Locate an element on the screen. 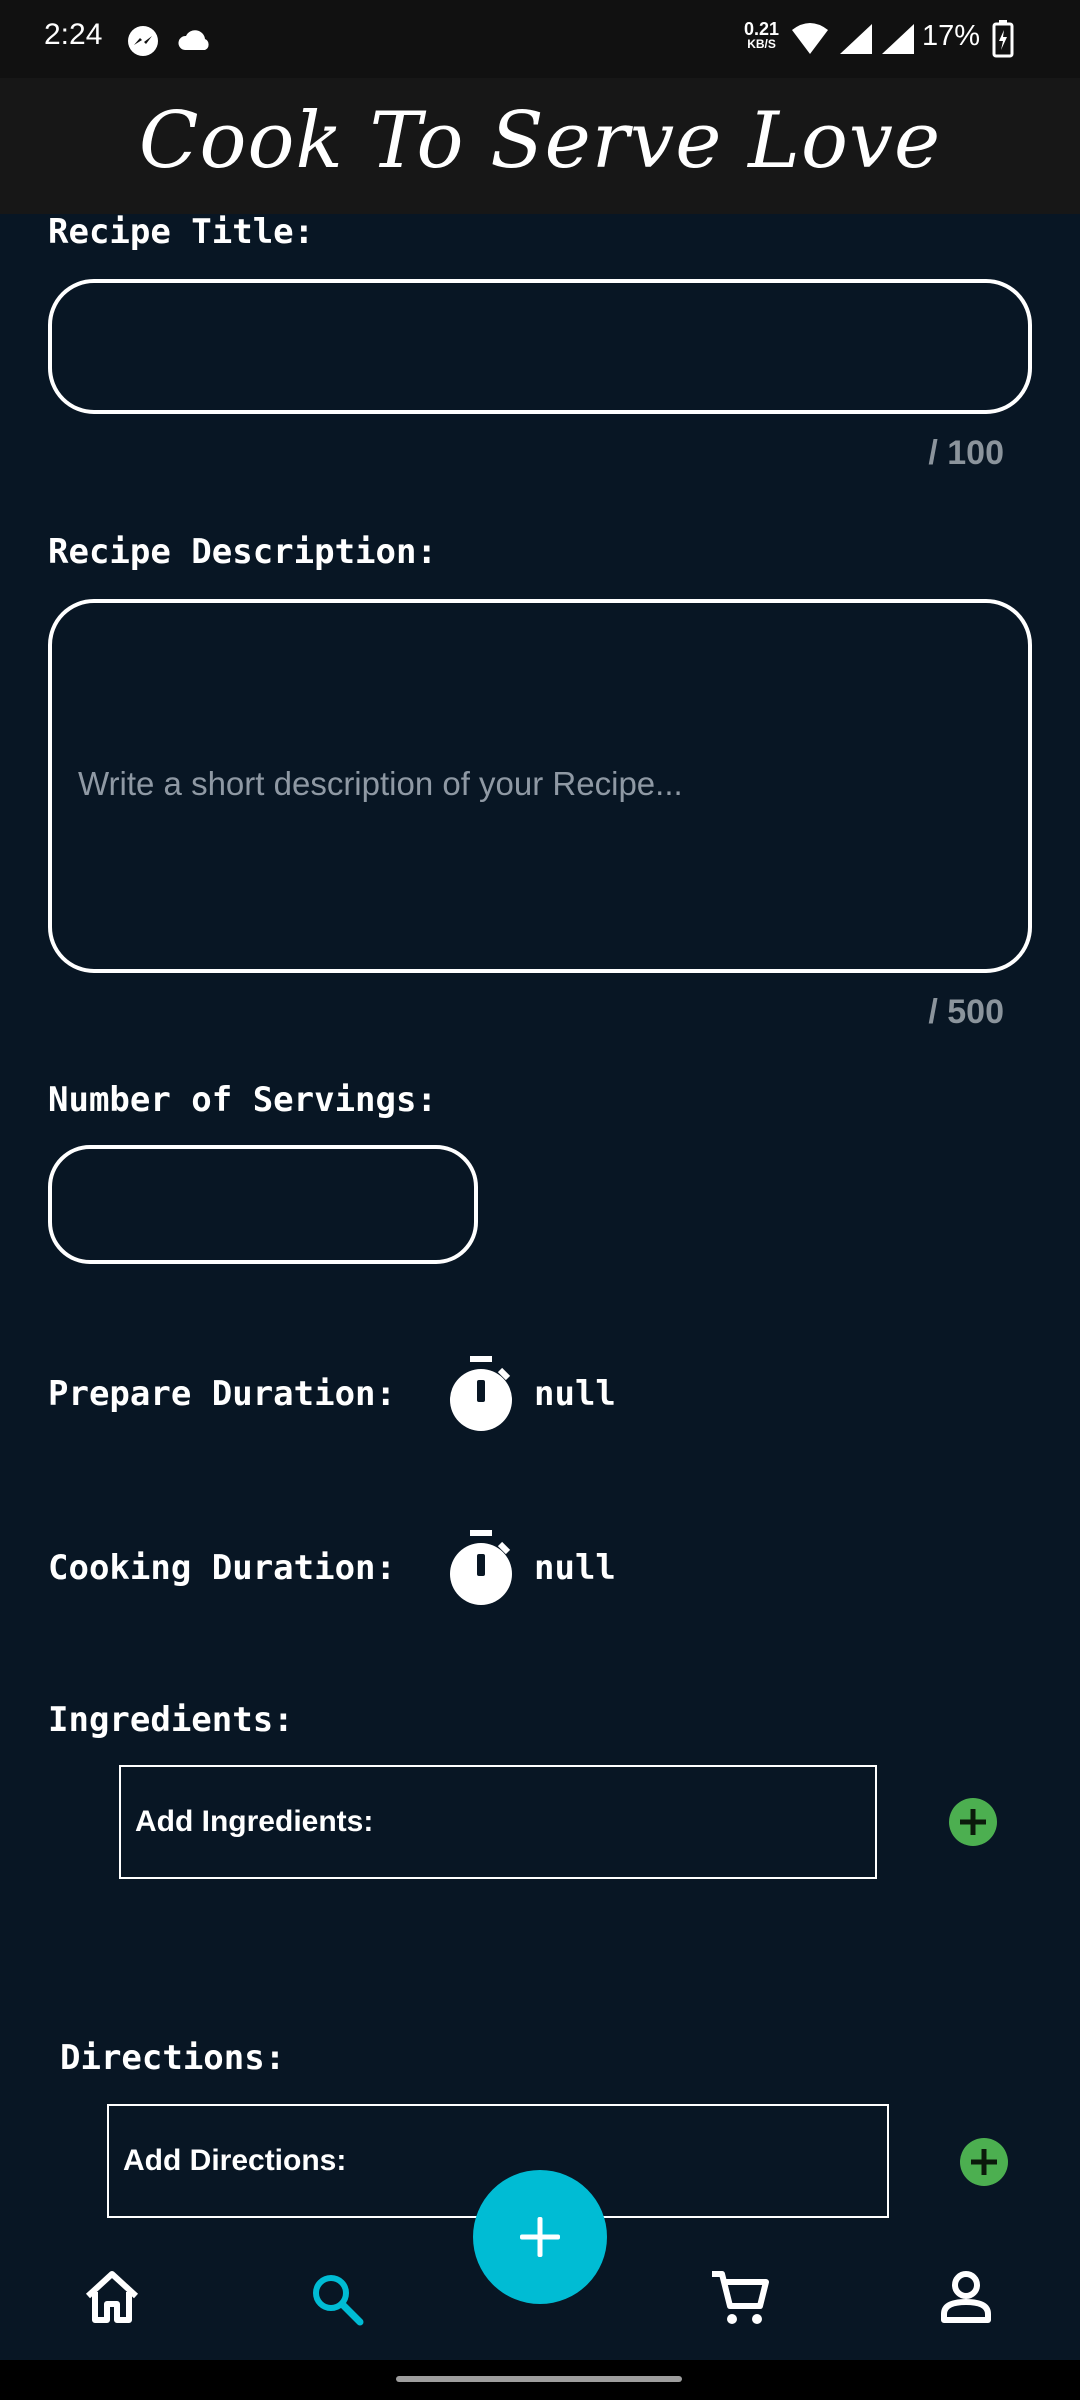 Image resolution: width=1080 pixels, height=2400 pixels. servings-input is located at coordinates (263, 1204).